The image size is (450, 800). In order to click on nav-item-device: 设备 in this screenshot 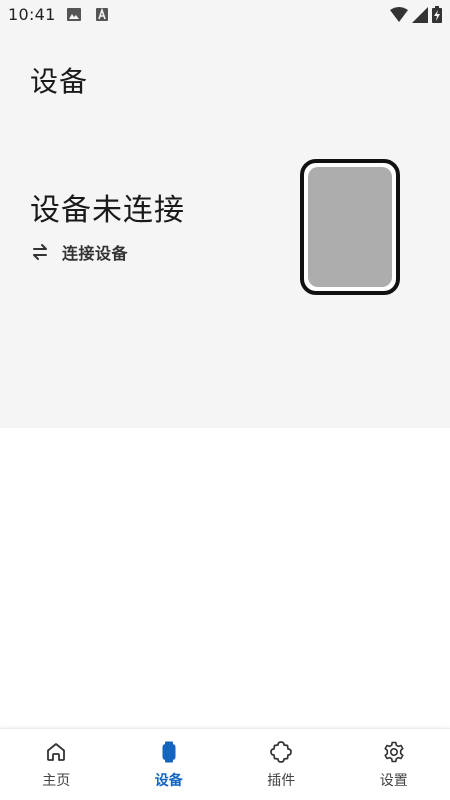, I will do `click(169, 764)`.